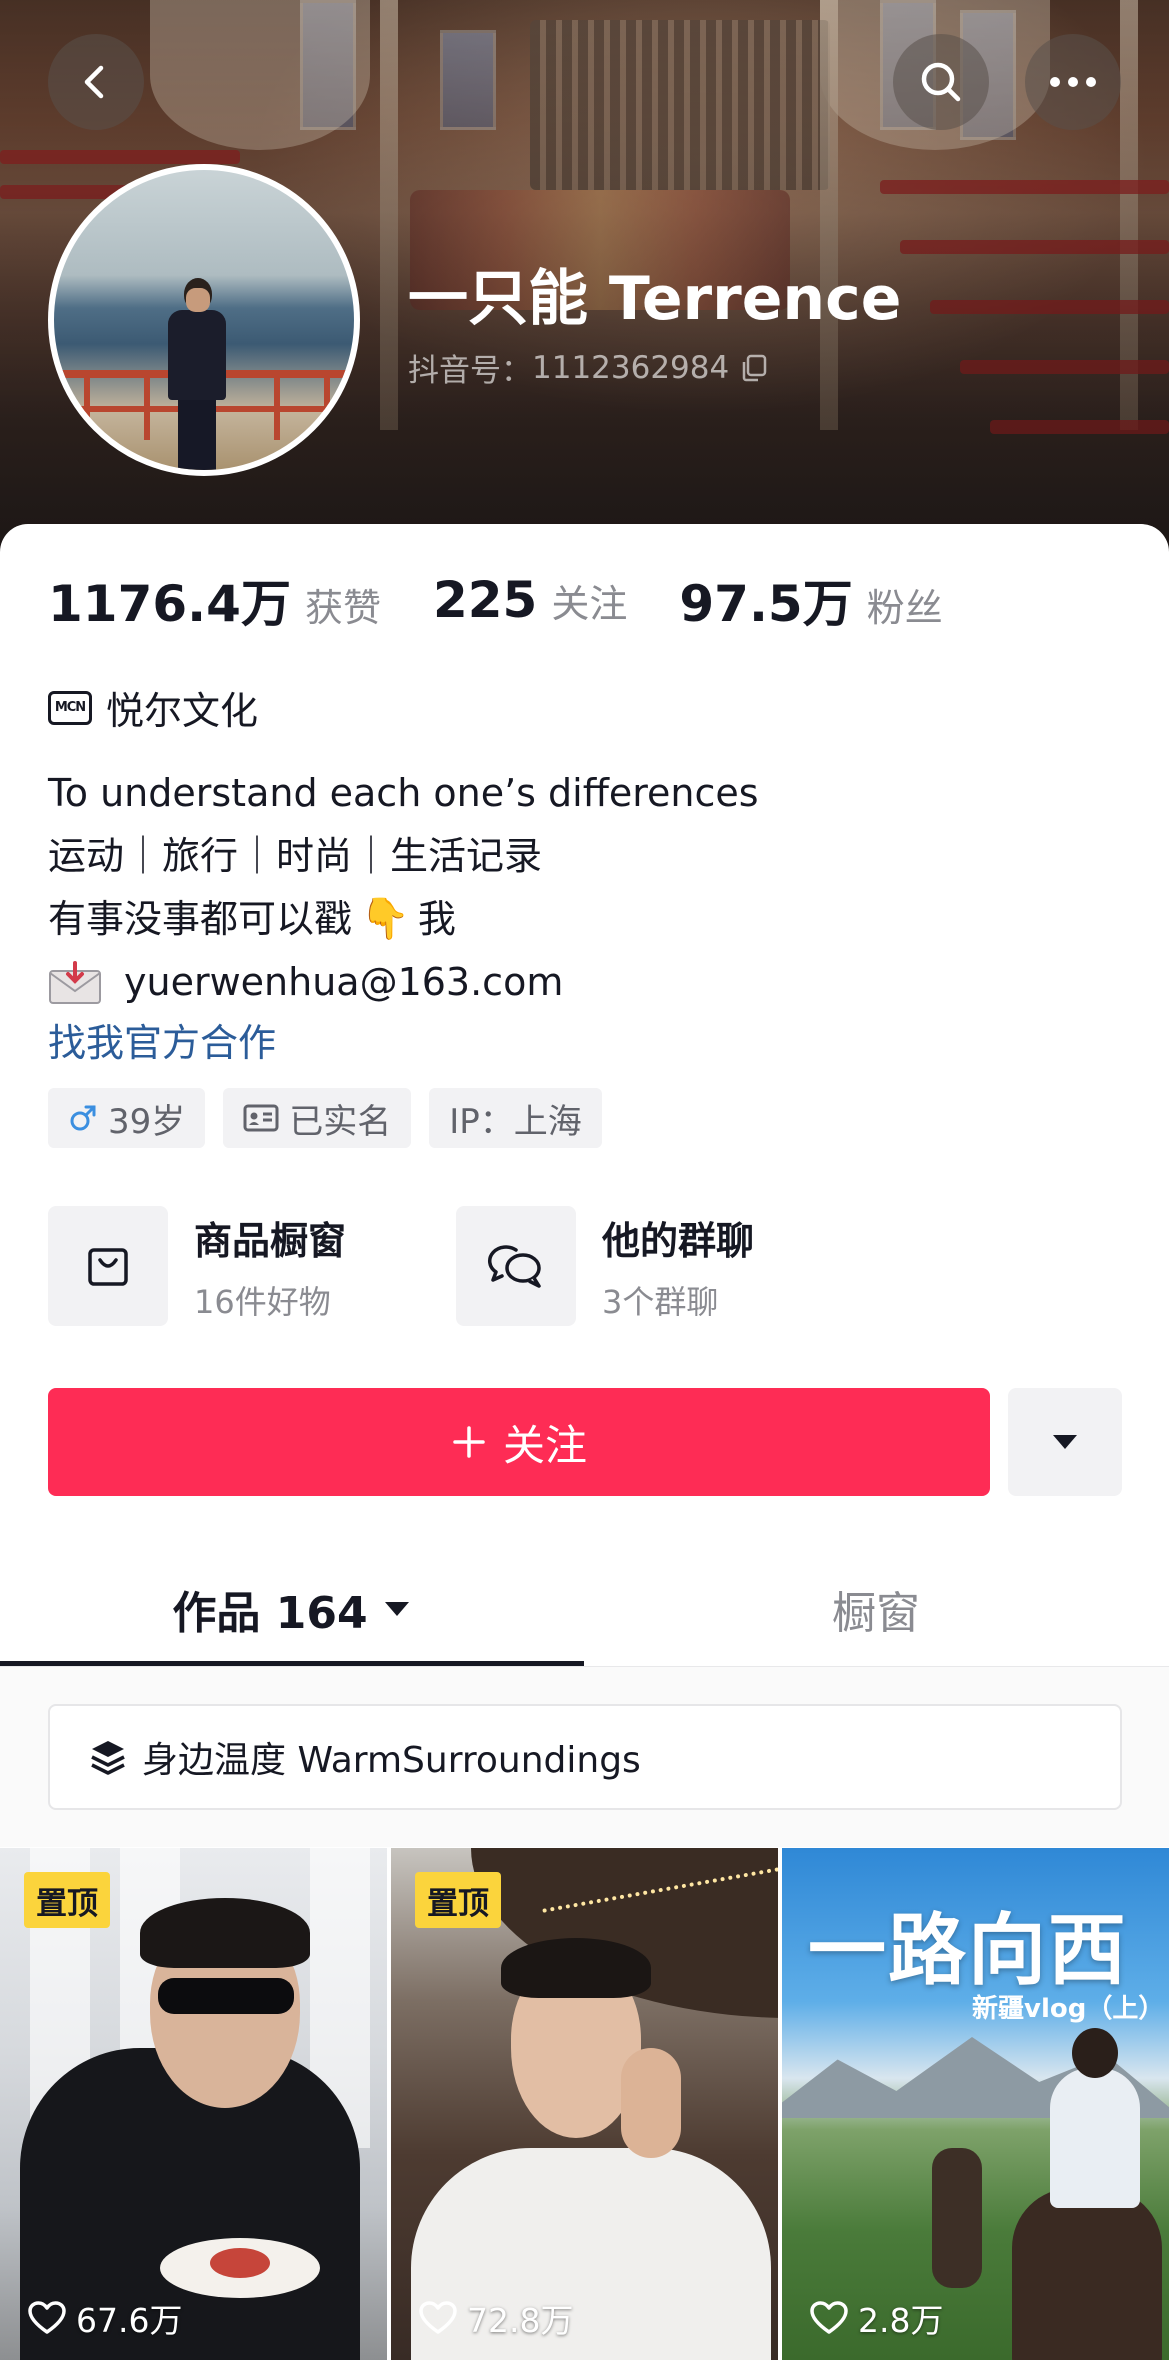  What do you see at coordinates (270, 1240) in the screenshot?
I see `feature-title: 商品橱窗` at bounding box center [270, 1240].